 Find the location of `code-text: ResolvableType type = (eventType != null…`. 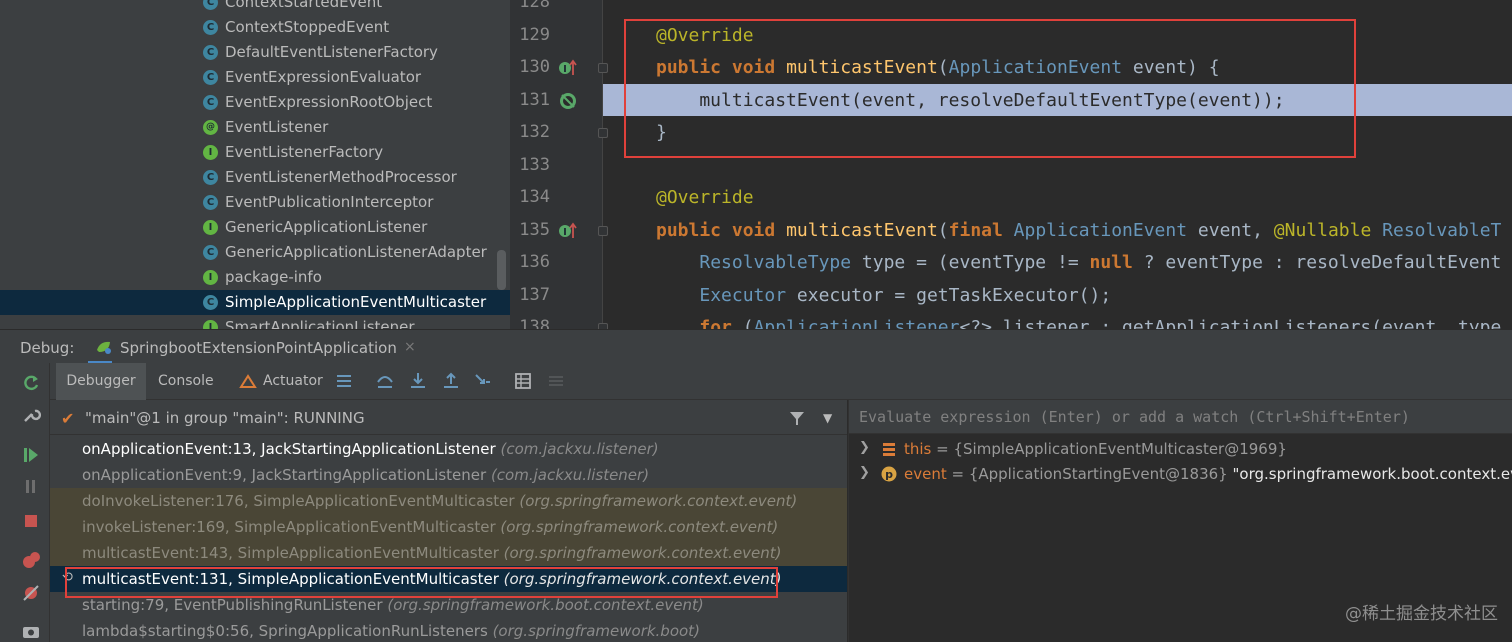

code-text: ResolvableType type = (eventType != null… is located at coordinates (1100, 262).